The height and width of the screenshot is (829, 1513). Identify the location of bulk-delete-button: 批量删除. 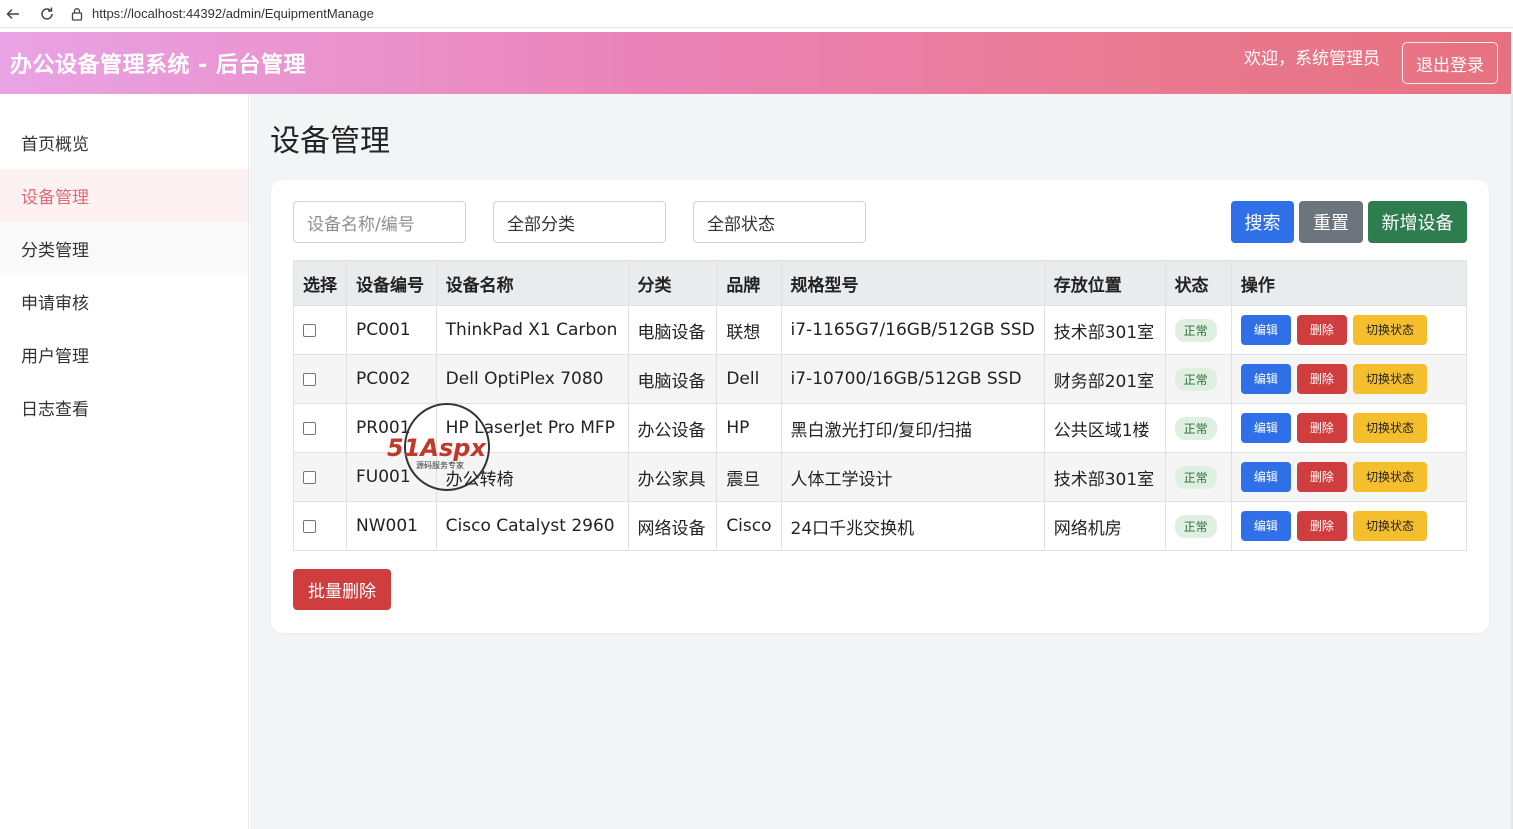
(342, 589).